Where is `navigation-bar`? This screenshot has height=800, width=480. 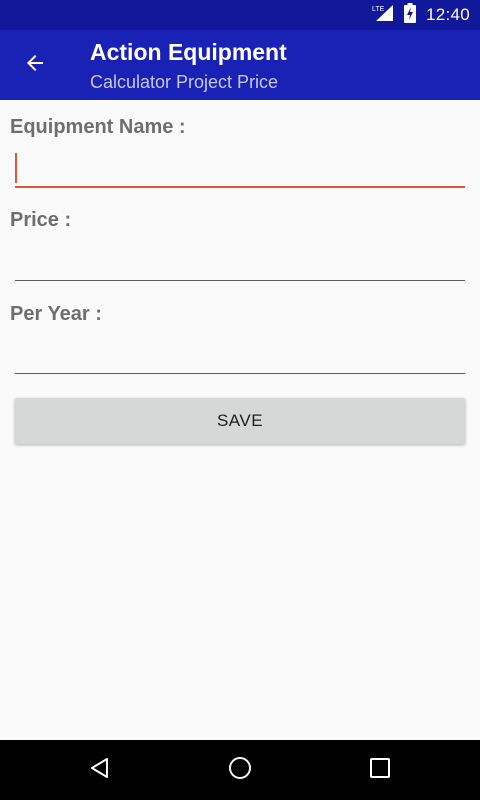 navigation-bar is located at coordinates (240, 770).